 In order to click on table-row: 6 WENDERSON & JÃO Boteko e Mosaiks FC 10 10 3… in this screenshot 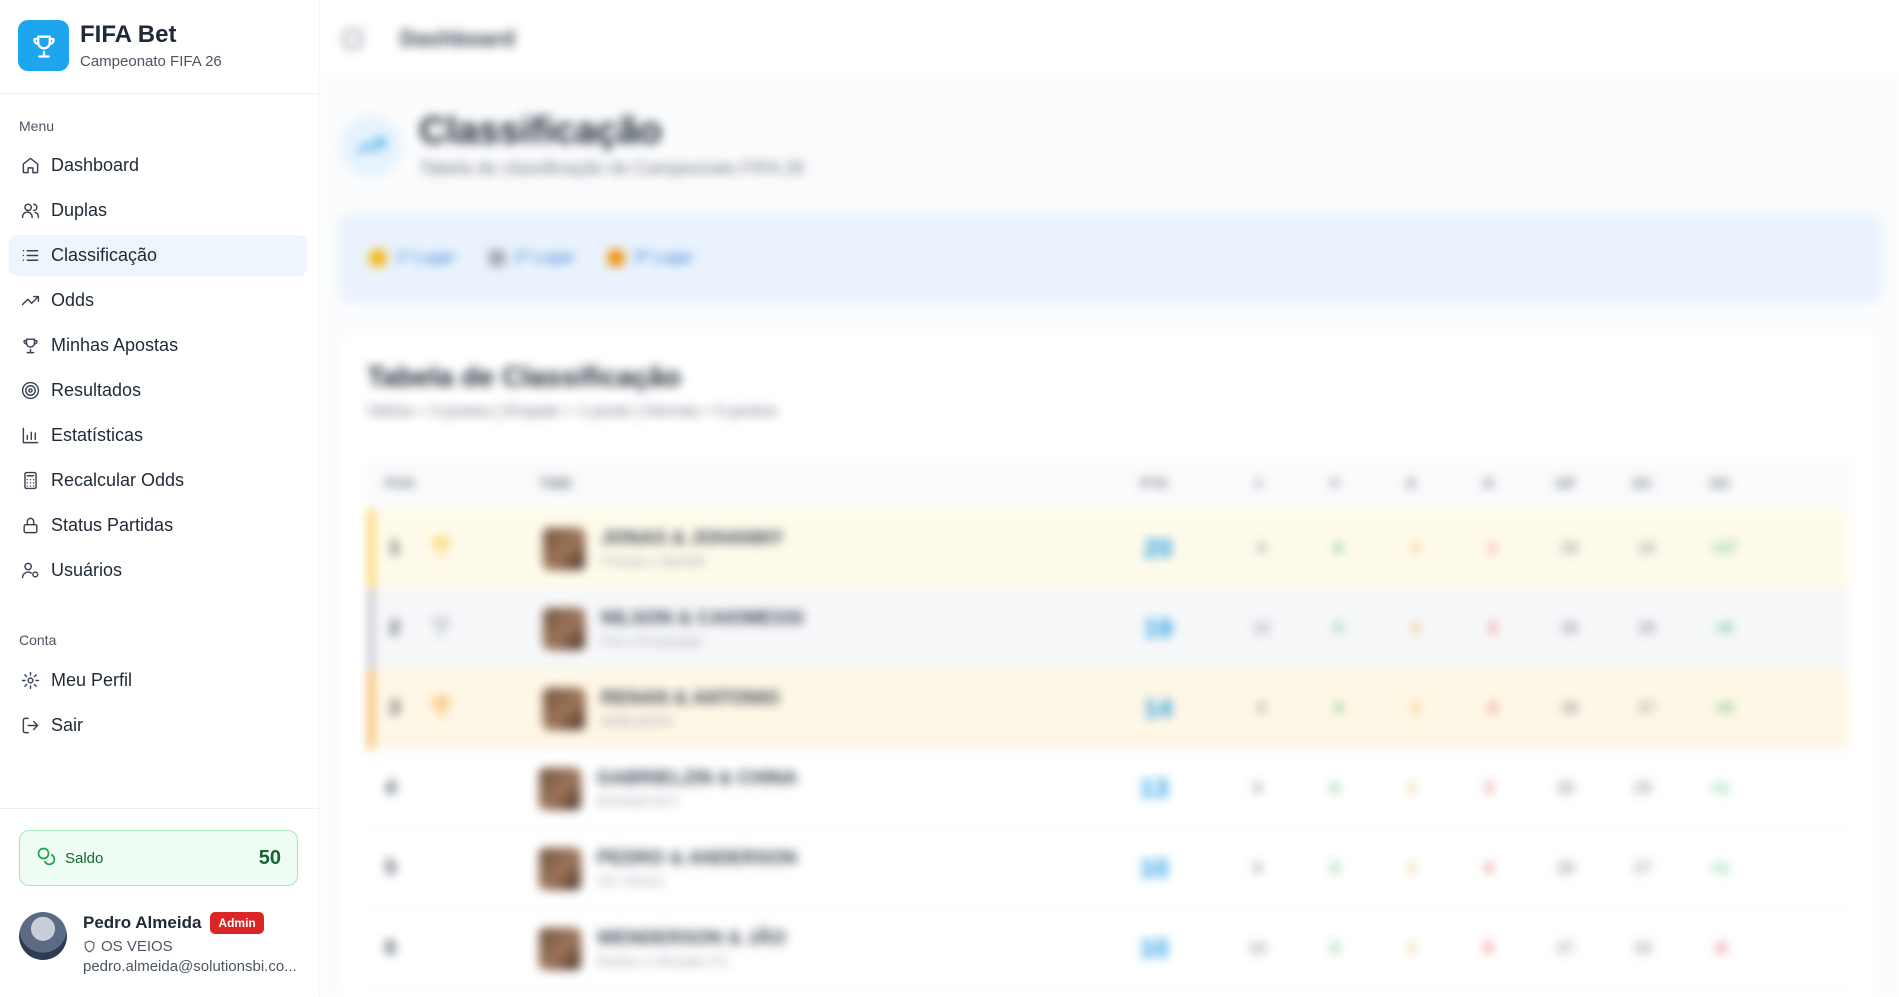, I will do `click(1109, 949)`.